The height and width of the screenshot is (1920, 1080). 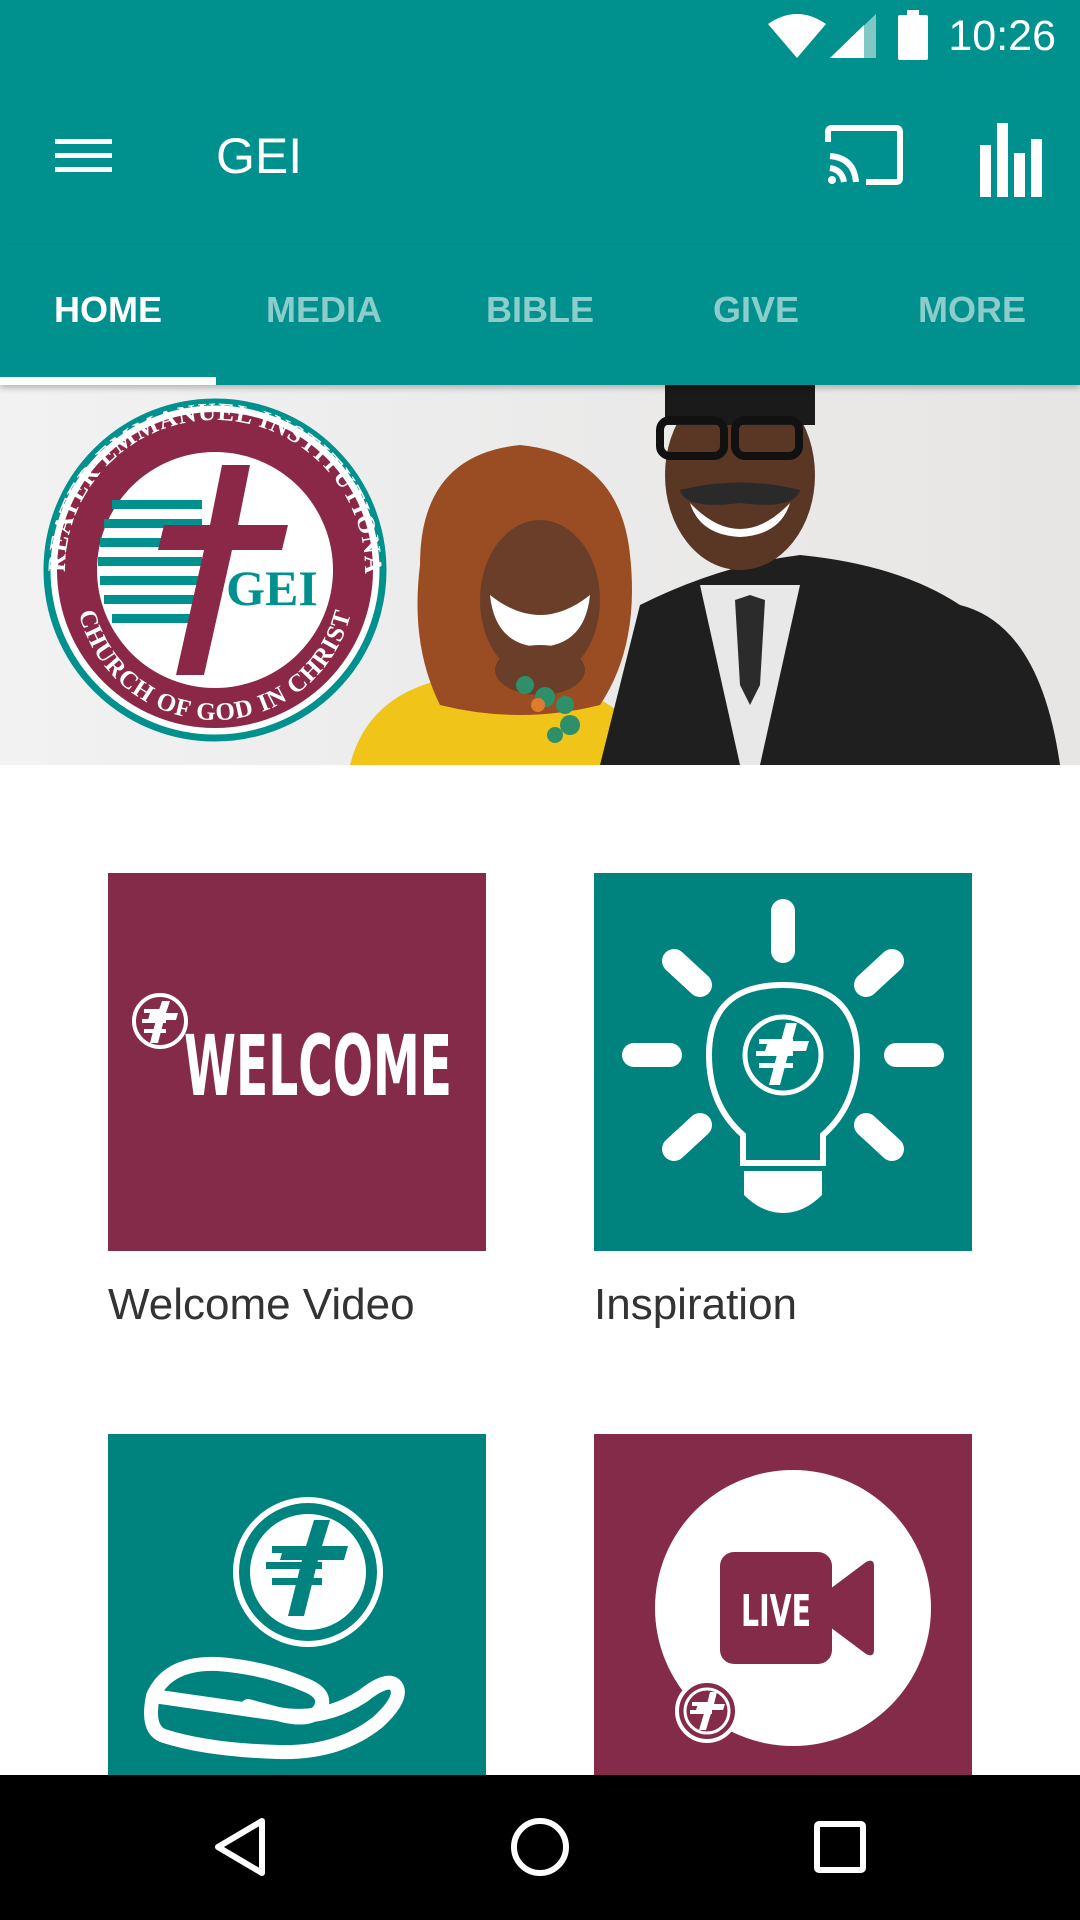 What do you see at coordinates (108, 315) in the screenshot?
I see `tab-home: HOME` at bounding box center [108, 315].